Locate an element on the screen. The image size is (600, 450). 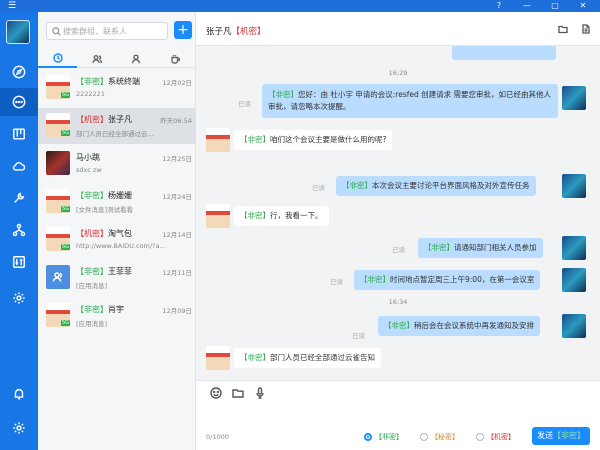
tab-apps is located at coordinates (174, 59).